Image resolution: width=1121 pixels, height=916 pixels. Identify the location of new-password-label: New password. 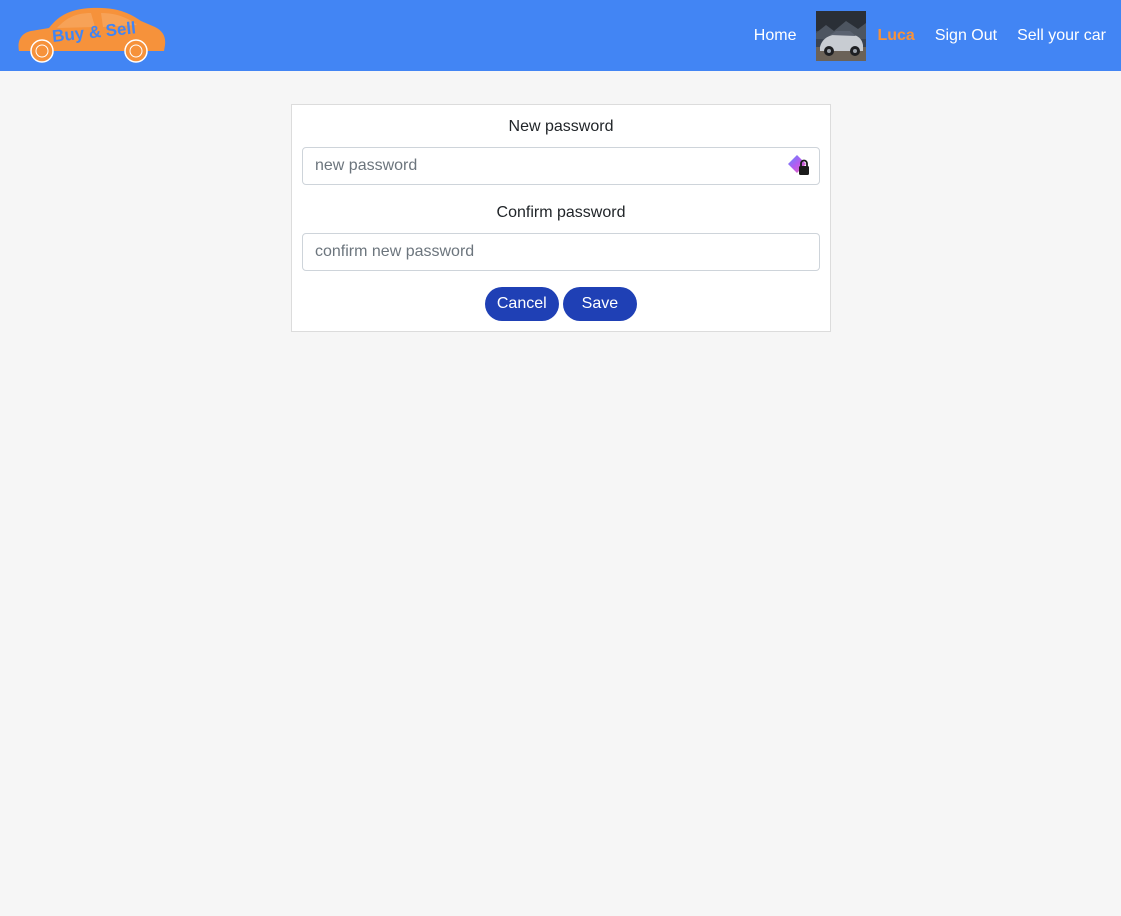
(561, 126).